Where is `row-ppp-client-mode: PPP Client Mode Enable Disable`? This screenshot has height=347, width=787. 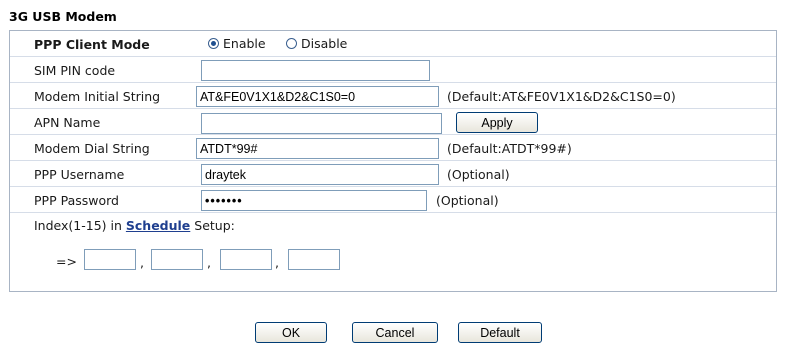
row-ppp-client-mode: PPP Client Mode Enable Disable is located at coordinates (393, 44).